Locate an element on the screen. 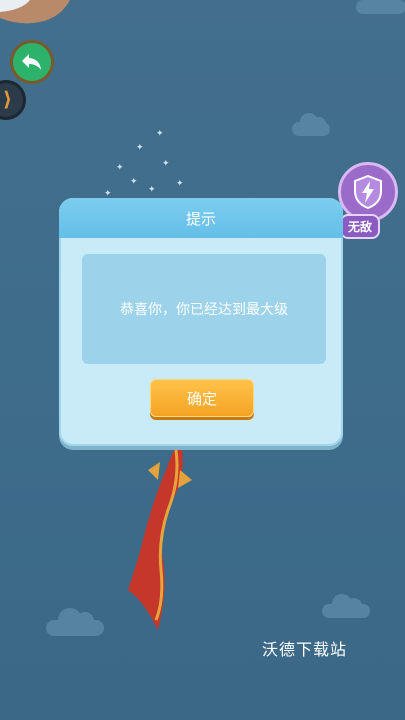 The image size is (405, 720). lightning-shield-icon is located at coordinates (368, 192).